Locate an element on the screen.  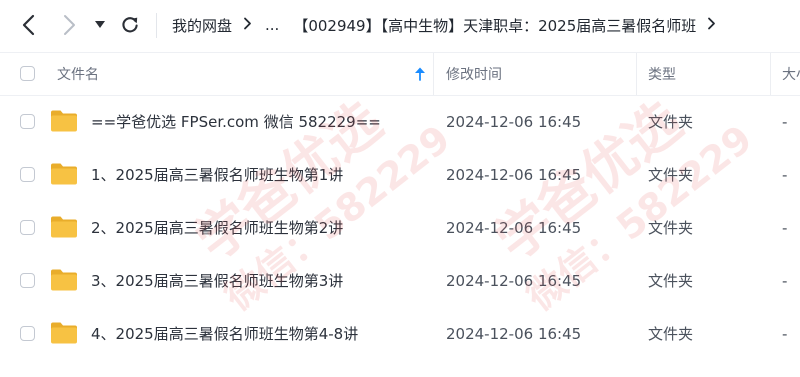
file-name: 1、2025届高三暑假名师班生物第1讲 is located at coordinates (217, 175).